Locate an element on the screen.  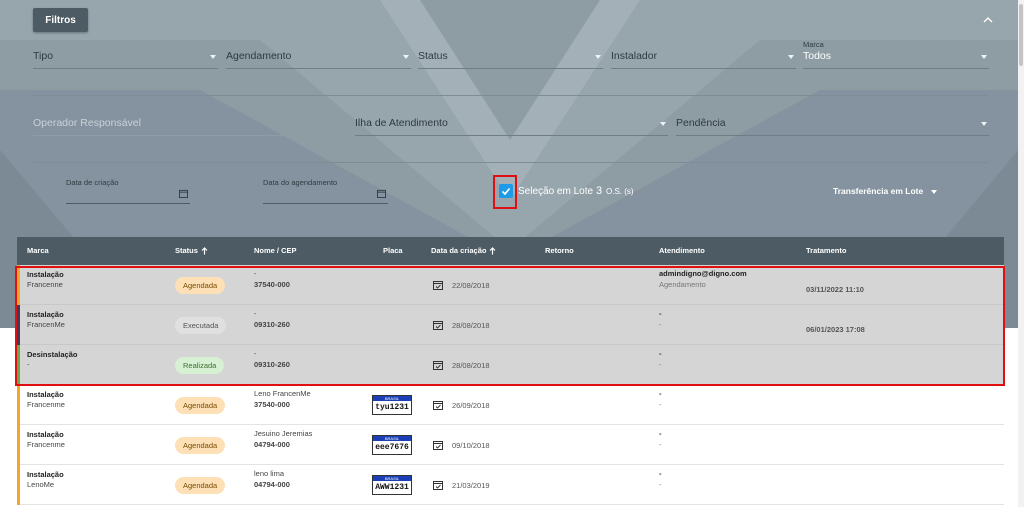
lote-checkbox is located at coordinates (506, 191).